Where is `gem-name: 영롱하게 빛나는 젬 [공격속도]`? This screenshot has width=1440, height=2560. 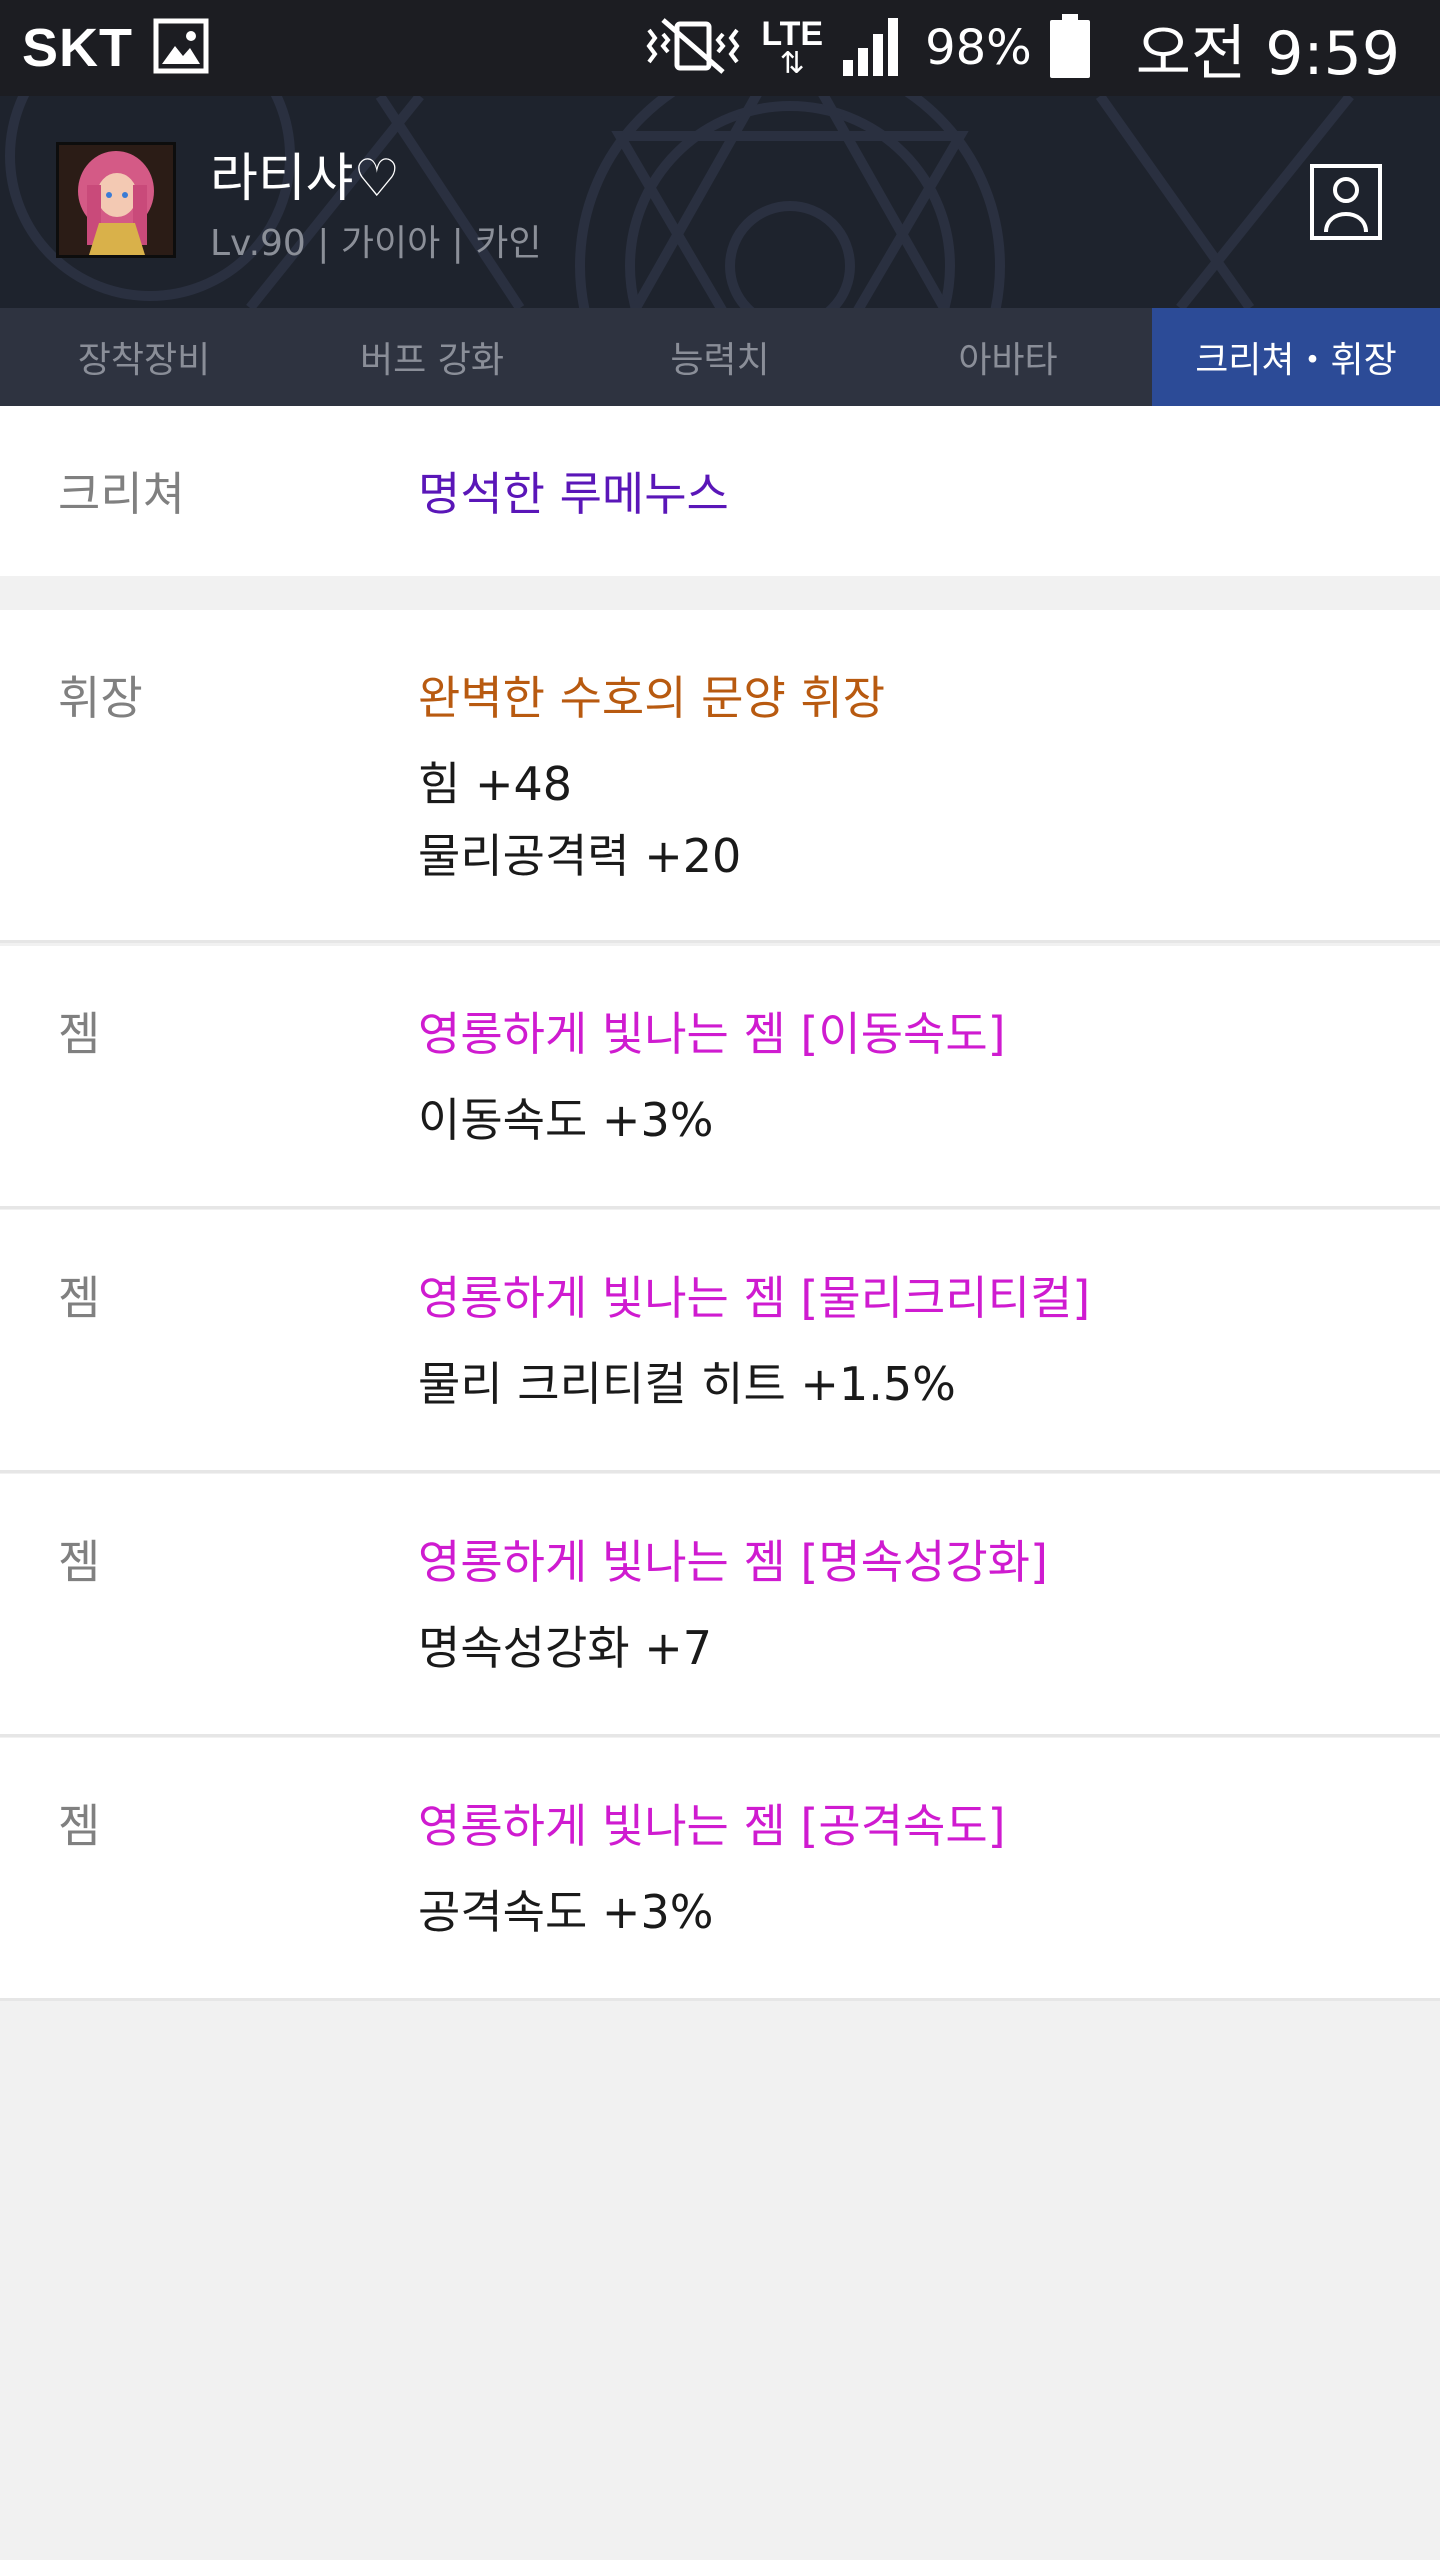 gem-name: 영롱하게 빛나는 젬 [공격속도] is located at coordinates (712, 1823).